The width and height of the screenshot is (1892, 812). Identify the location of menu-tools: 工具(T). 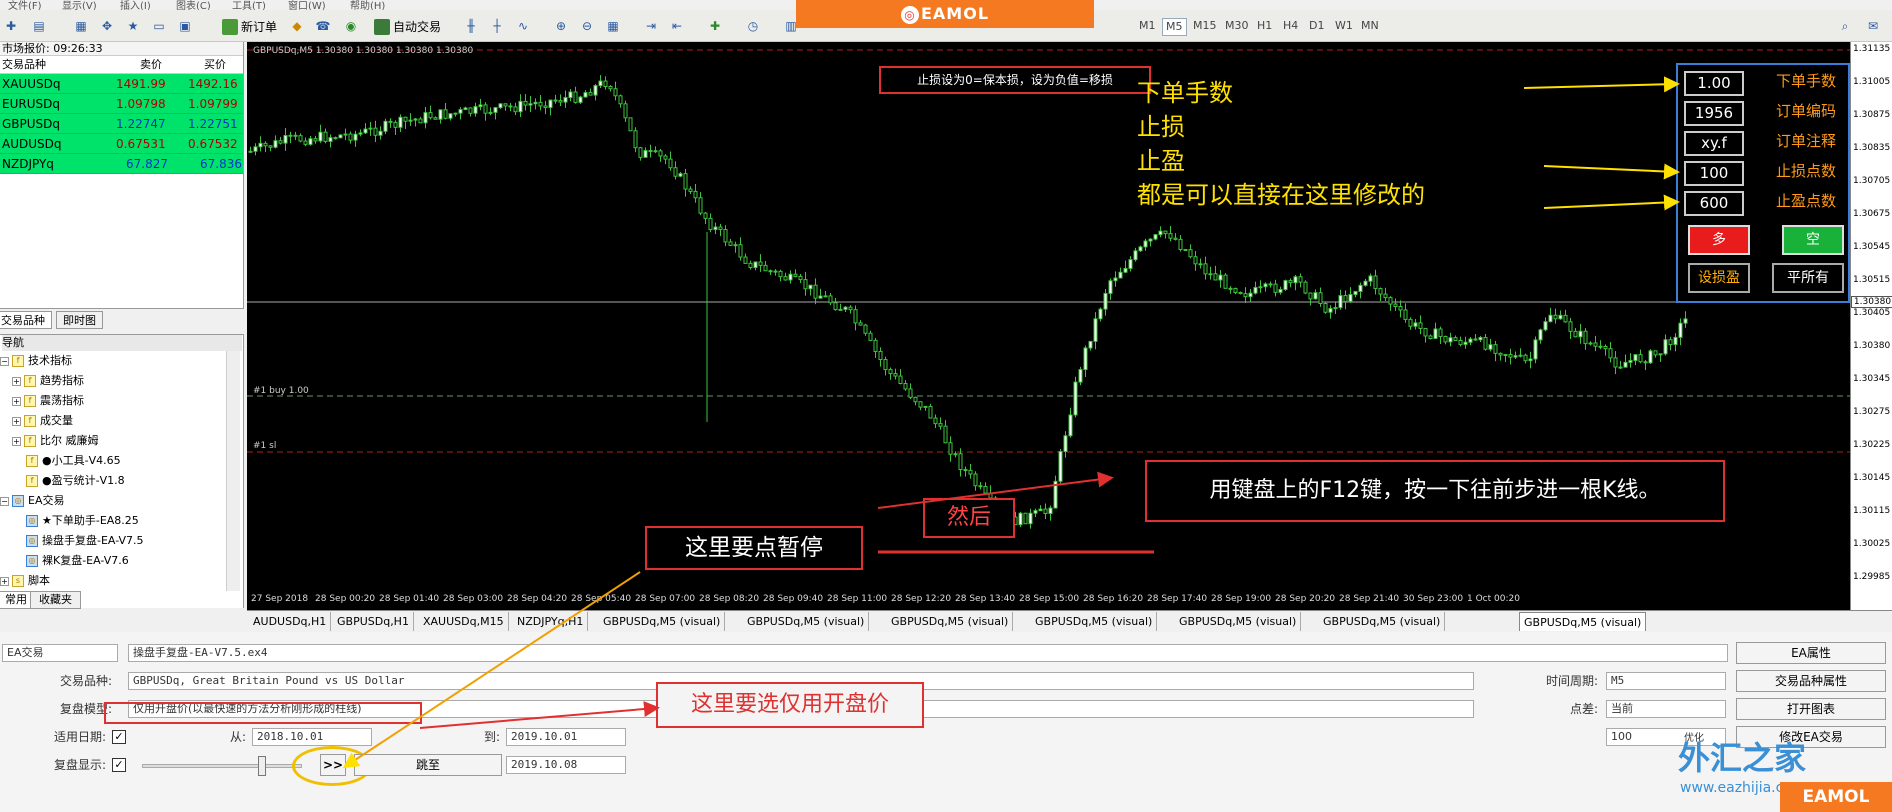
(249, 5).